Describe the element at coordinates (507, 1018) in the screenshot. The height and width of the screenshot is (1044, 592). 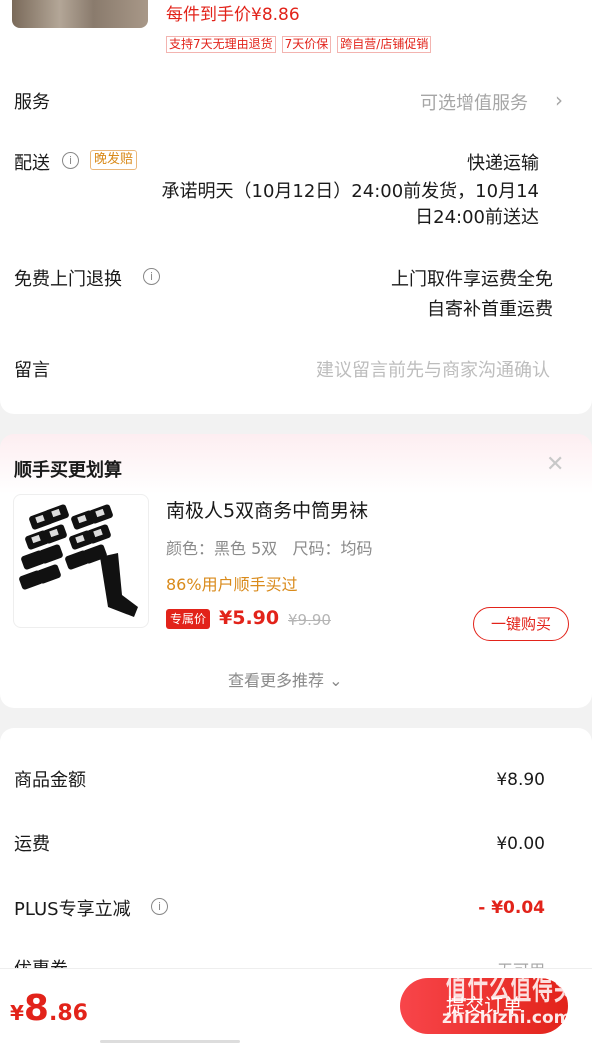
I see `watermark-url: zhizhizhi.com` at that location.